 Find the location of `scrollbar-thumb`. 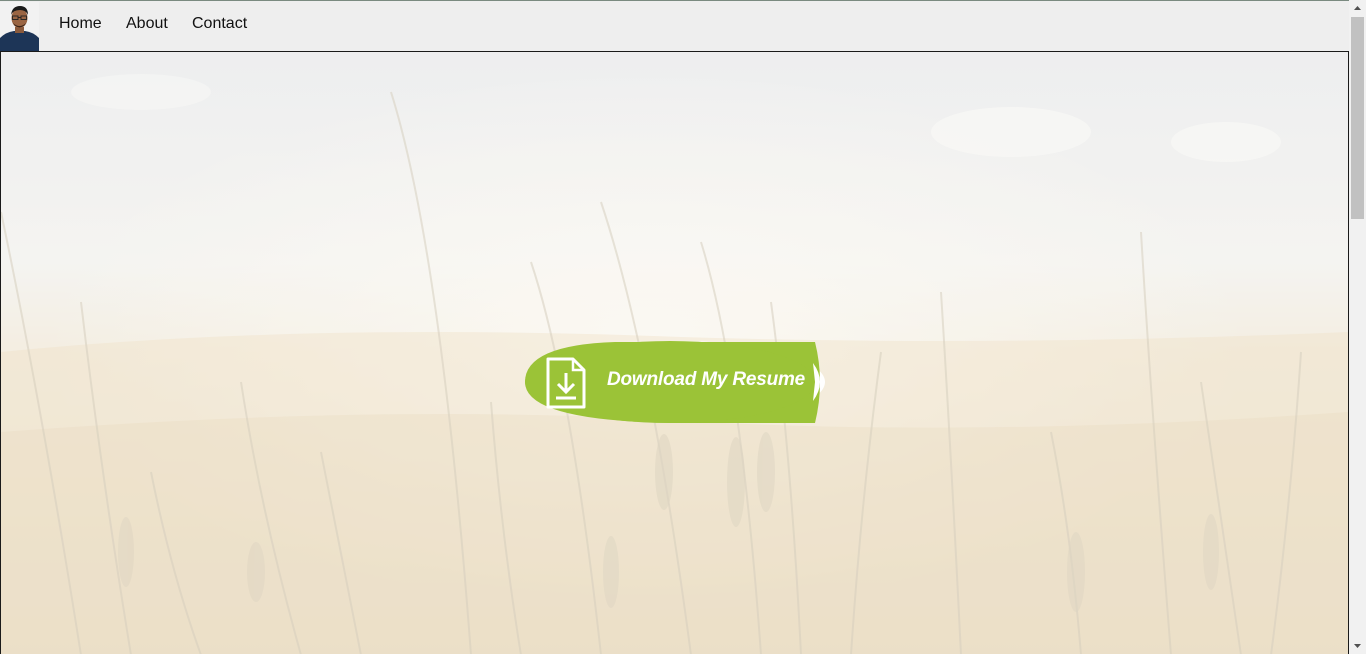

scrollbar-thumb is located at coordinates (1357, 118).